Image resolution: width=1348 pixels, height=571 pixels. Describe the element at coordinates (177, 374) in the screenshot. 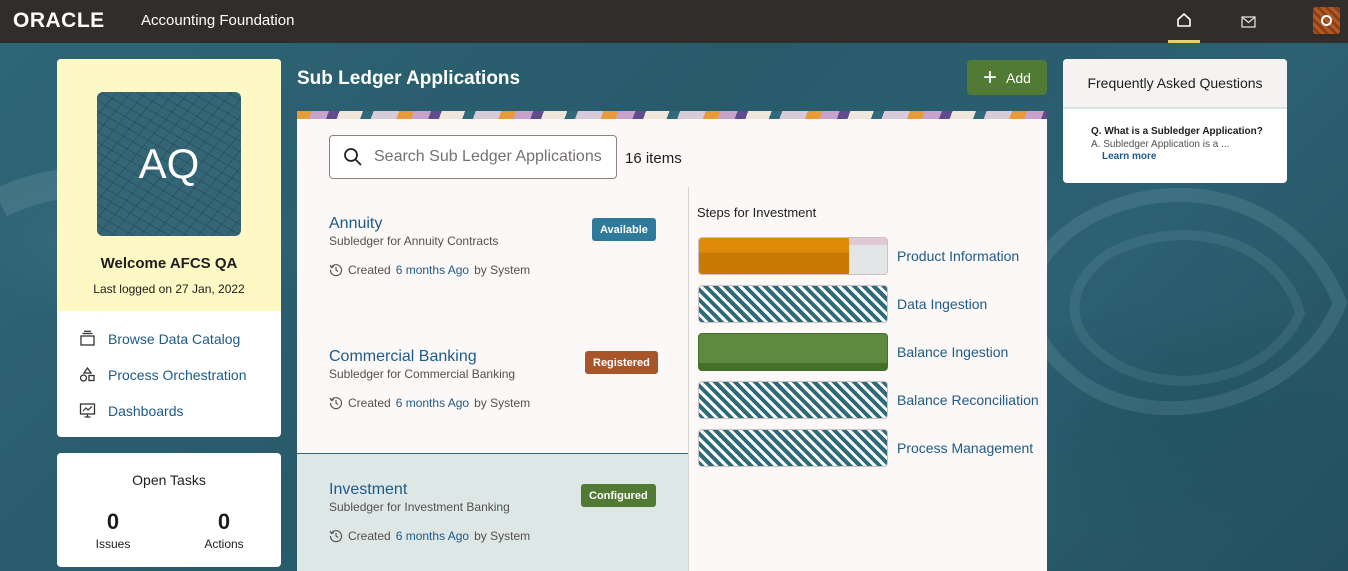

I see `process-orchestration-label: Process Orchestration` at that location.